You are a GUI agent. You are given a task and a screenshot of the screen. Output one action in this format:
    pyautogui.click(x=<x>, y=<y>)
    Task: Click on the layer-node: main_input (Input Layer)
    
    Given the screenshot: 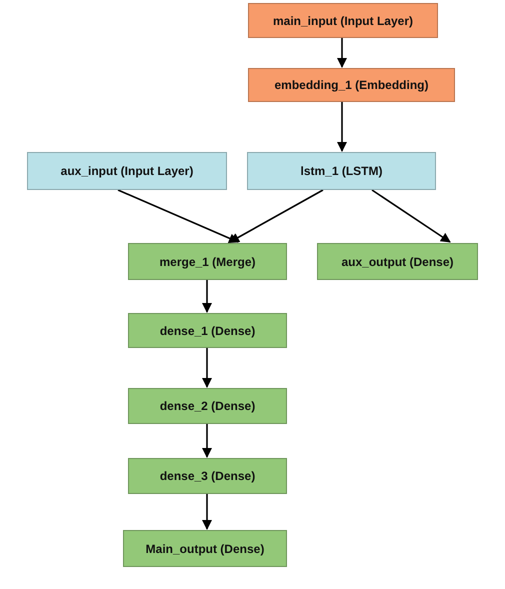 What is the action you would take?
    pyautogui.click(x=343, y=20)
    